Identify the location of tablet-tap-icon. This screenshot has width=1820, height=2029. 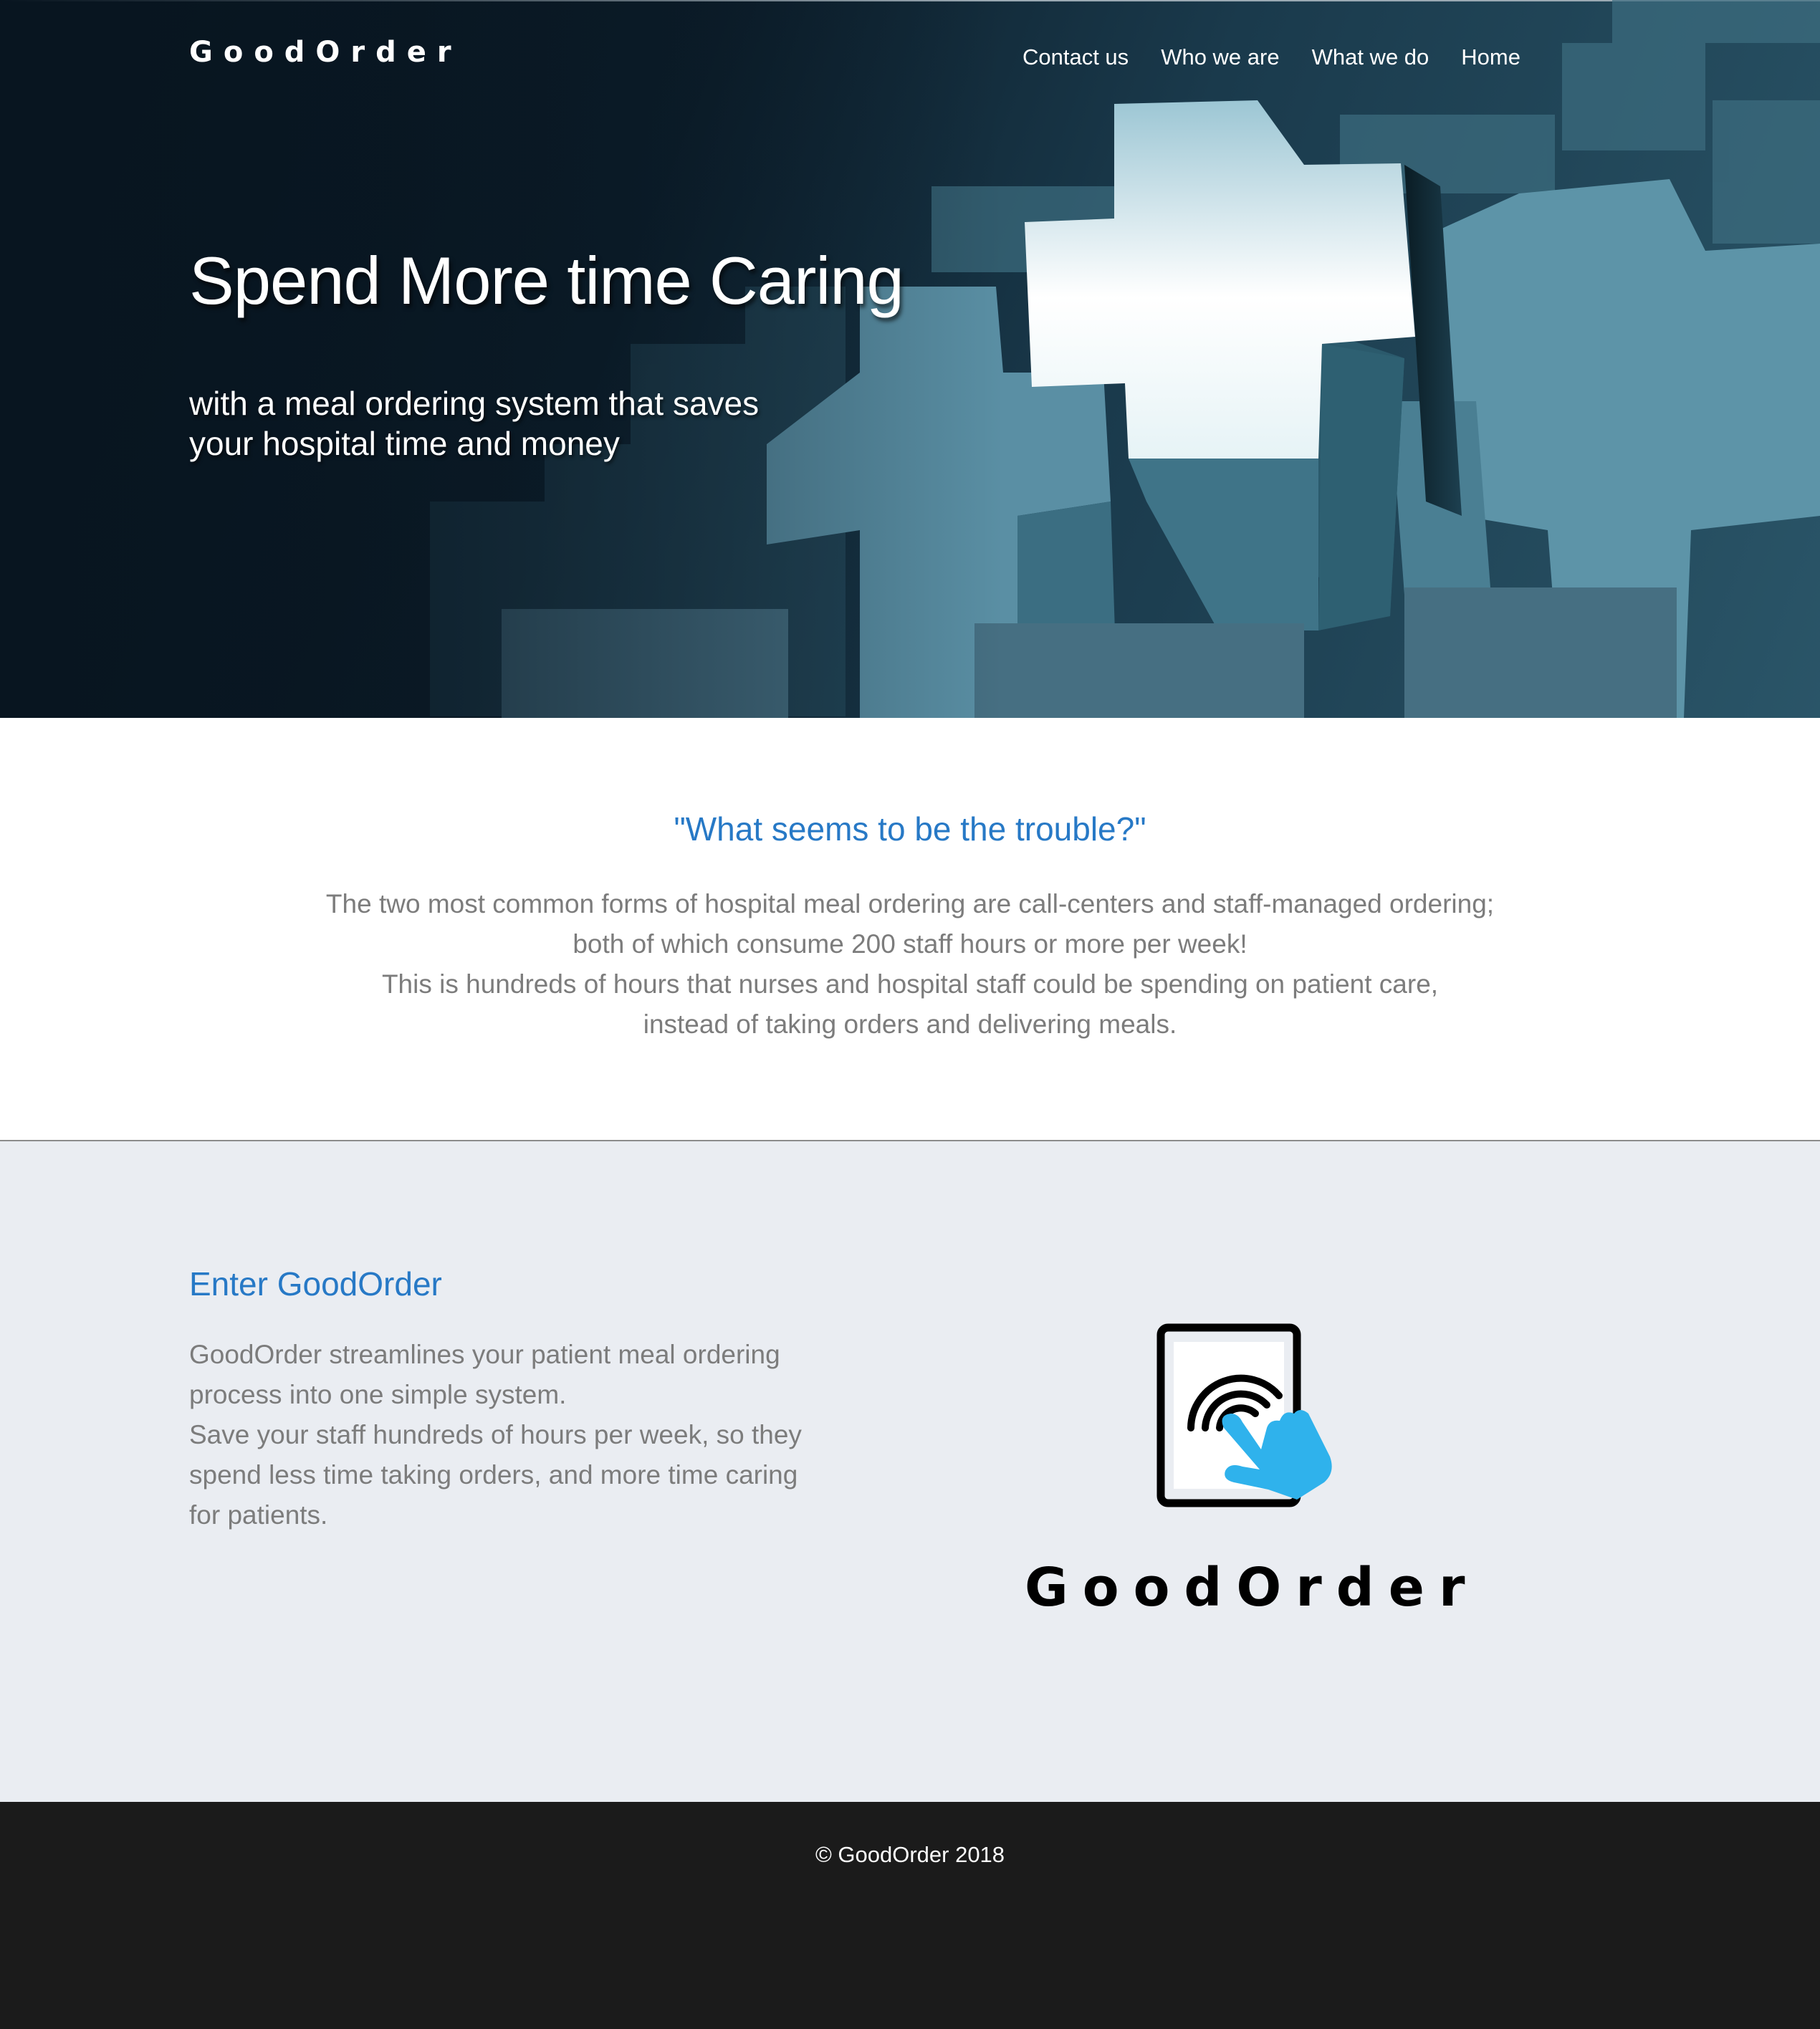
(1244, 1415).